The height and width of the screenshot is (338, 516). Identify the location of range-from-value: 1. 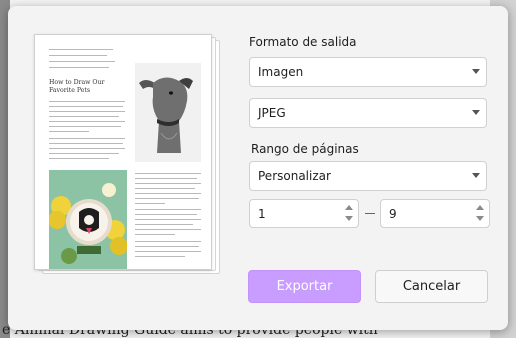
(262, 214).